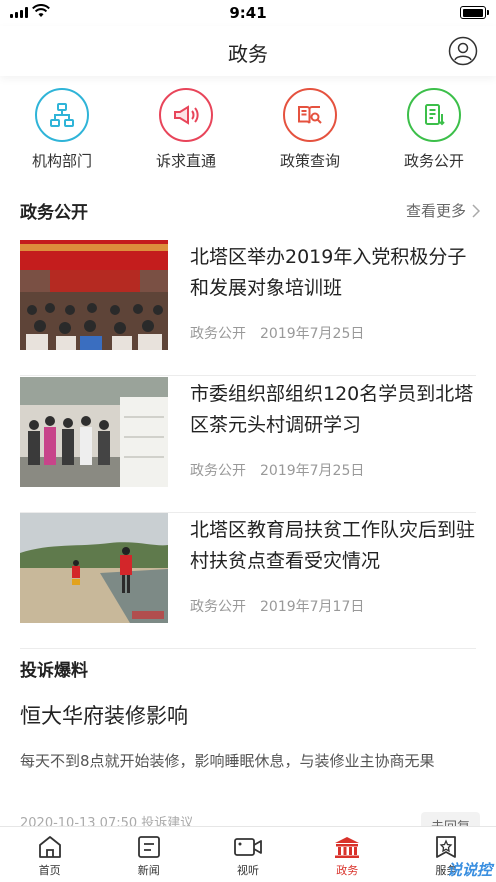 The width and height of the screenshot is (496, 882). I want to click on page-title: 政务, so click(248, 54).